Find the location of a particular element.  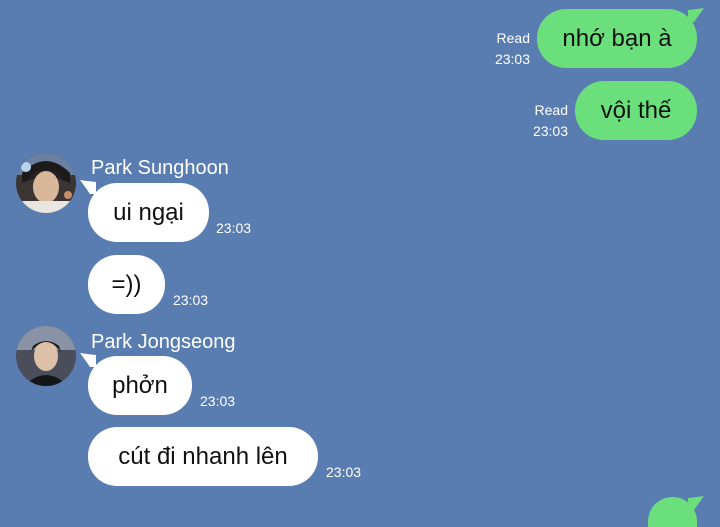

outgoing-message-bubble: nhớ bạn à is located at coordinates (617, 38).